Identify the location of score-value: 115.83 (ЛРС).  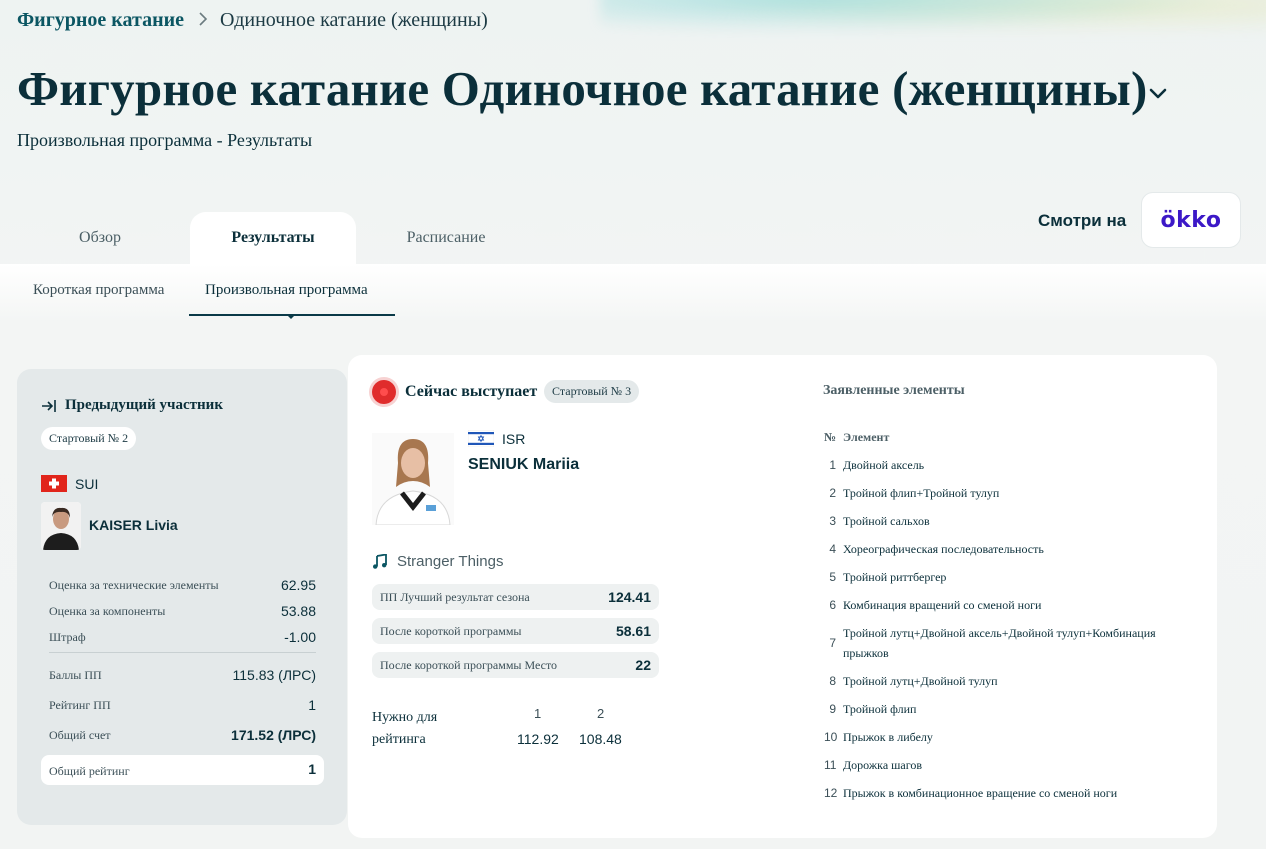
(274, 675).